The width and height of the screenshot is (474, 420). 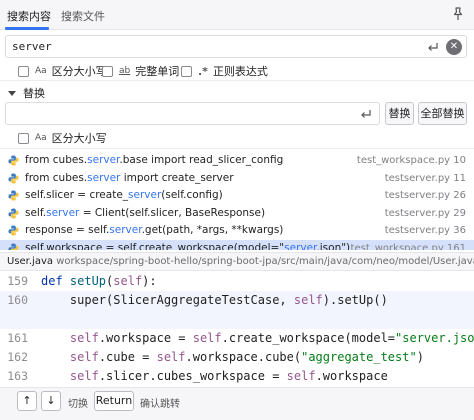 What do you see at coordinates (27, 401) in the screenshot?
I see `up-key: ↑` at bounding box center [27, 401].